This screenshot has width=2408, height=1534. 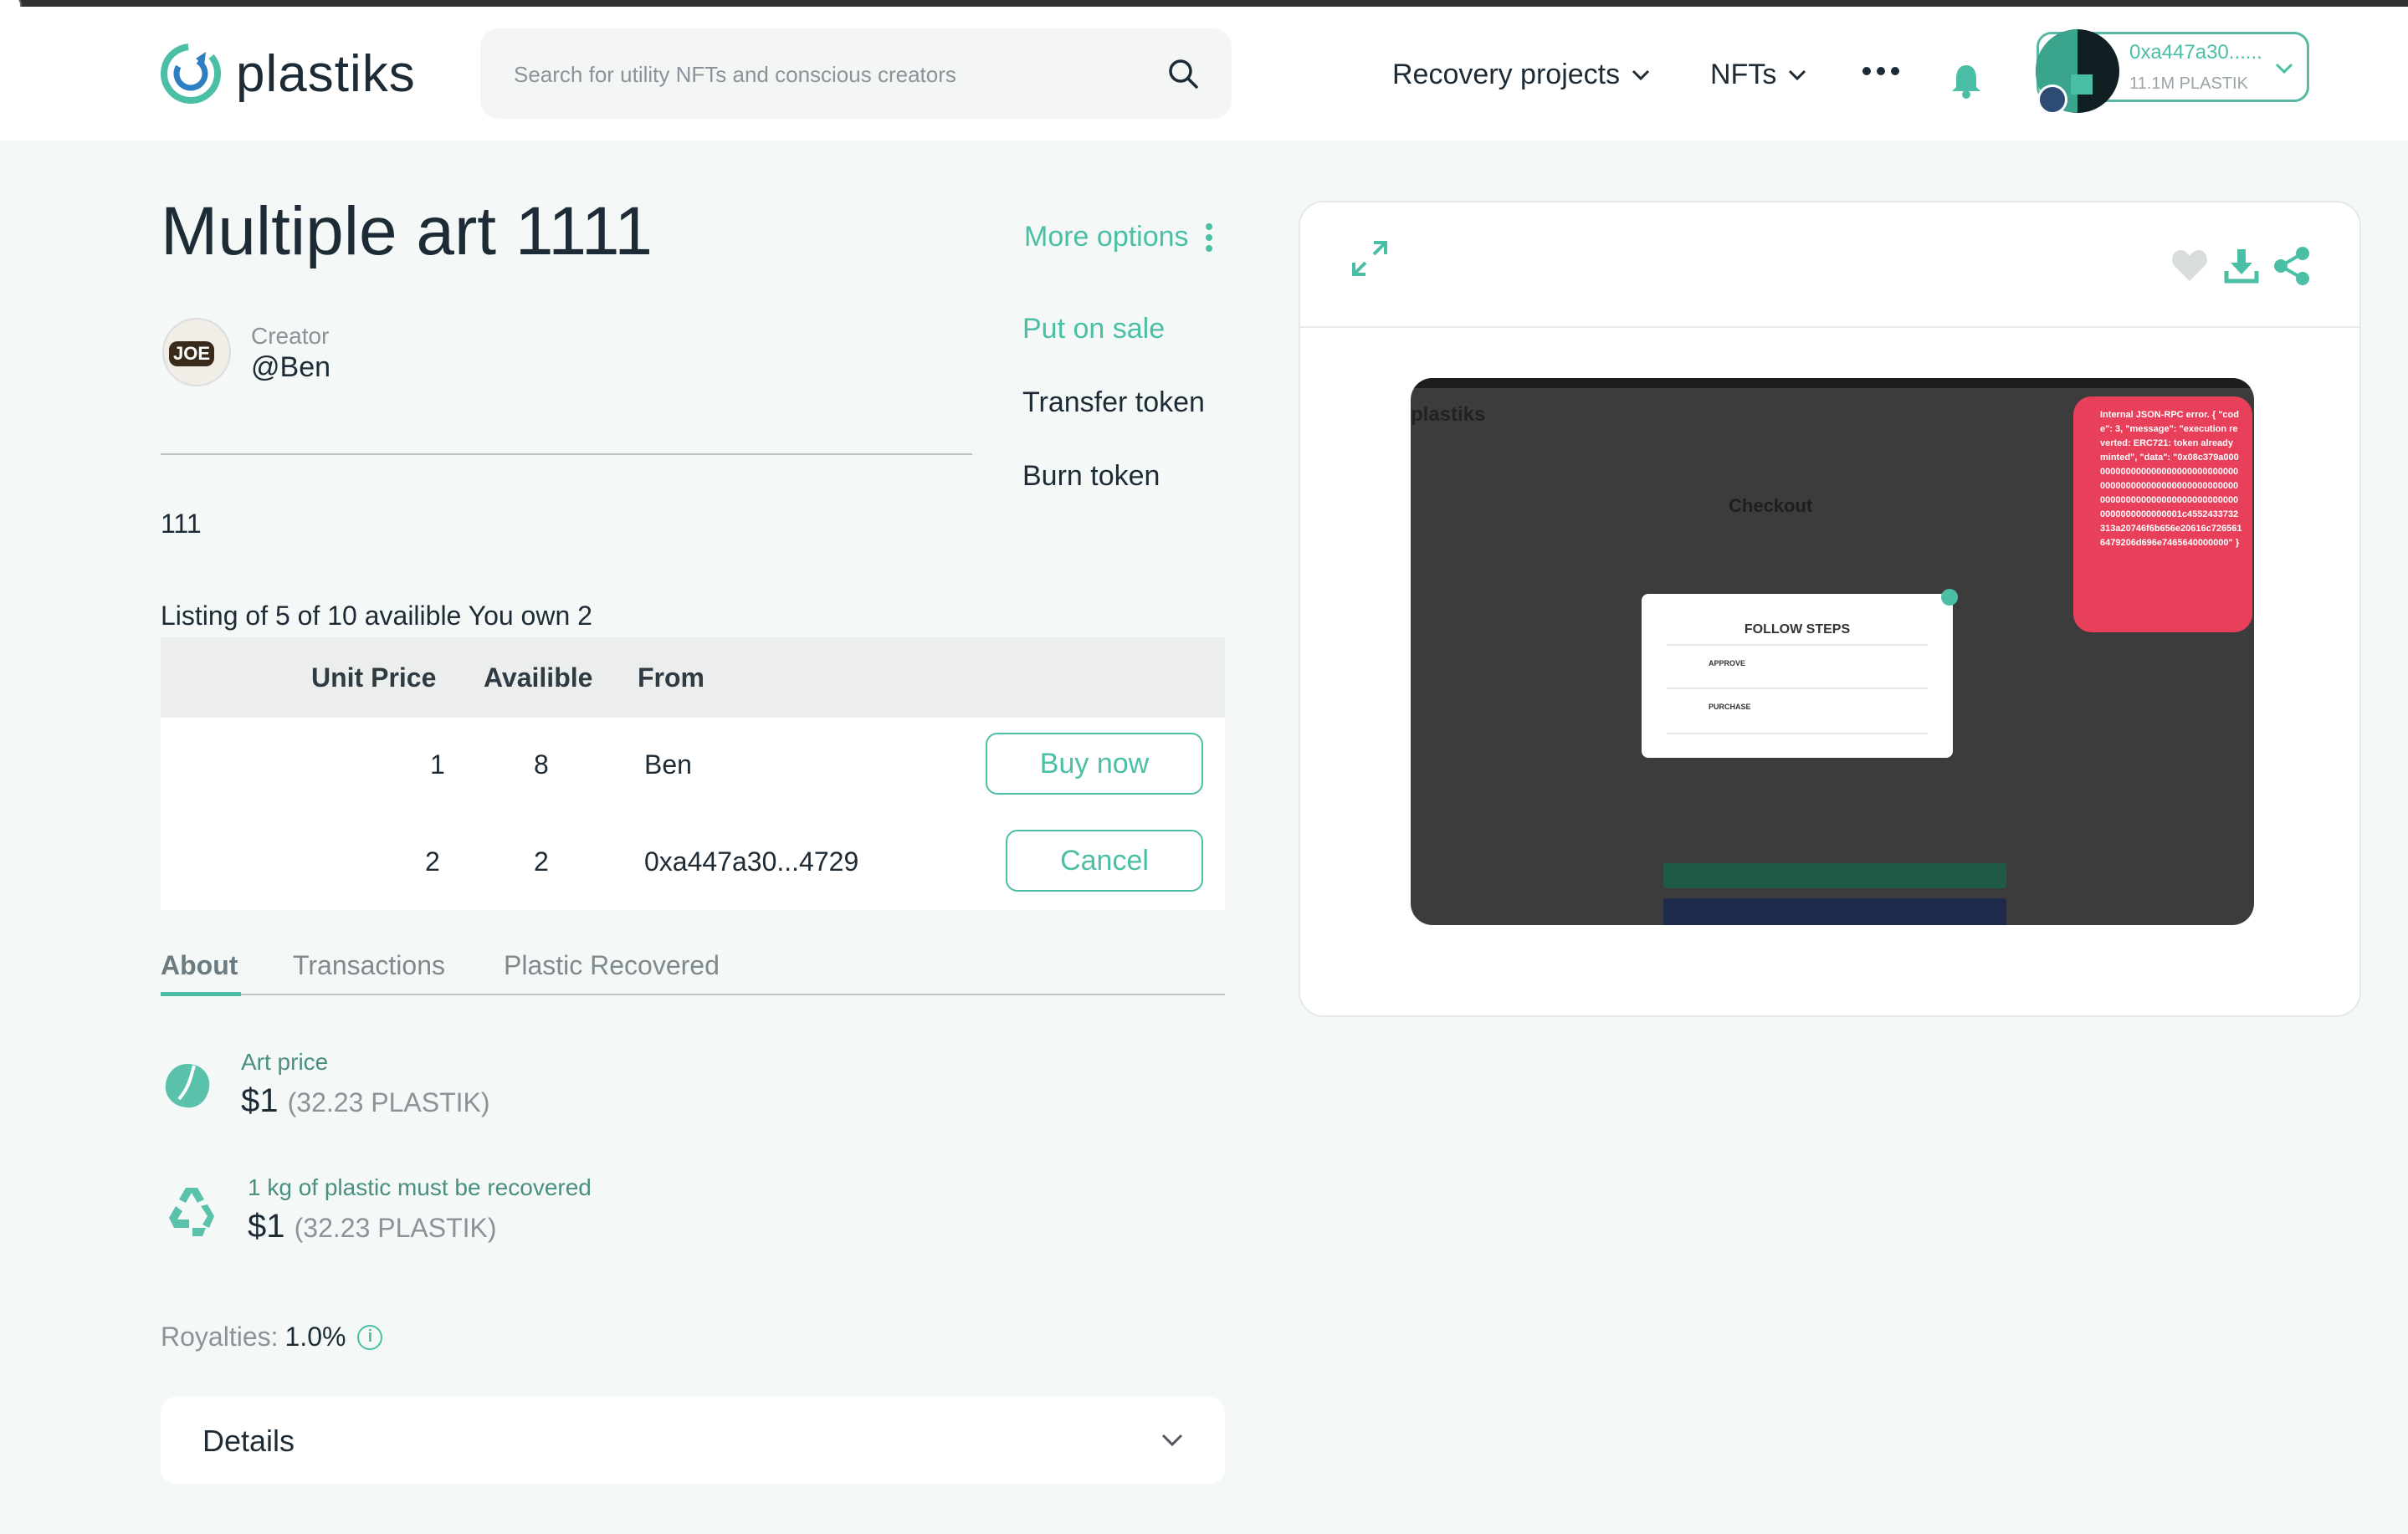 What do you see at coordinates (1966, 81) in the screenshot?
I see `bell-icon` at bounding box center [1966, 81].